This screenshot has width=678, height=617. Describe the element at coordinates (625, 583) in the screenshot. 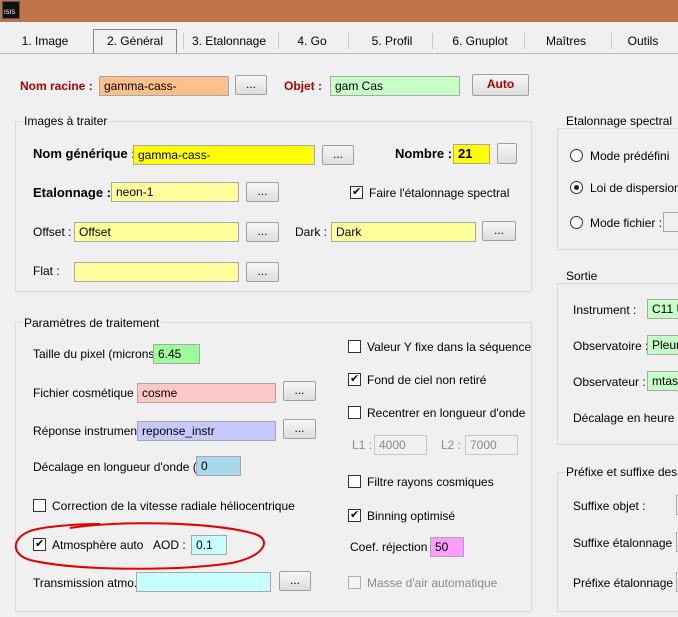

I see `prefixe-etalonnage-label: Préfixe étalonnage :` at that location.